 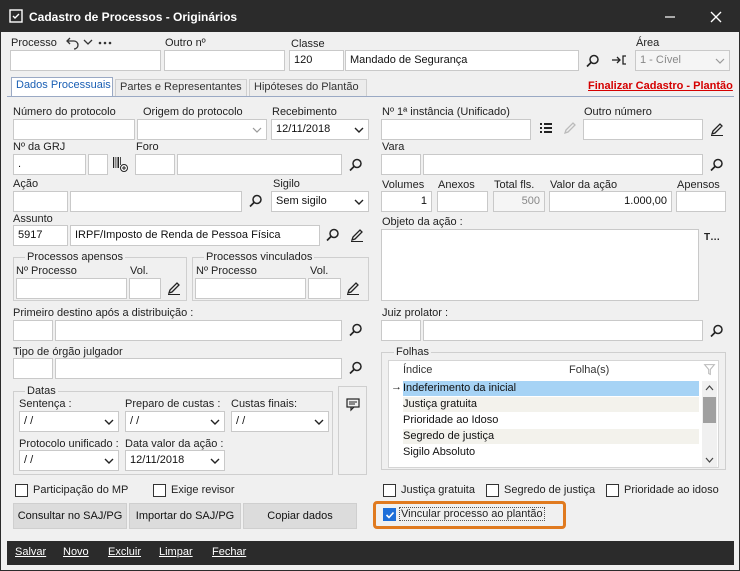 I want to click on outro-numero-field, so click(x=643, y=129).